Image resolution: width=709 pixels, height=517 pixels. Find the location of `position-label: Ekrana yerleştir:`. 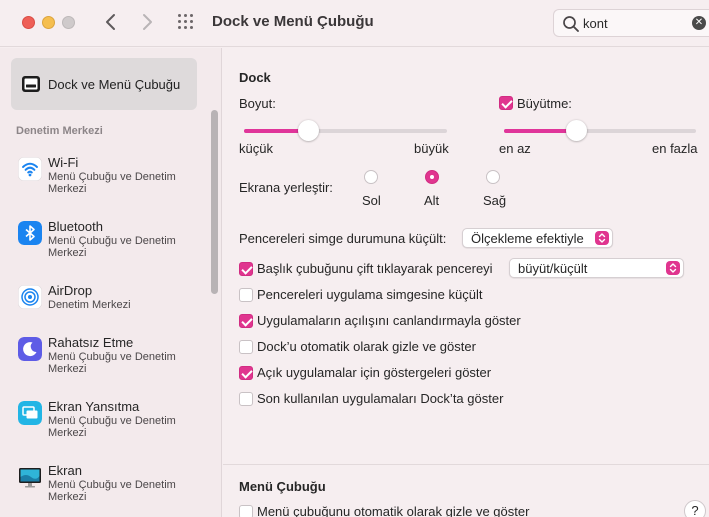

position-label: Ekrana yerleştir: is located at coordinates (286, 187).